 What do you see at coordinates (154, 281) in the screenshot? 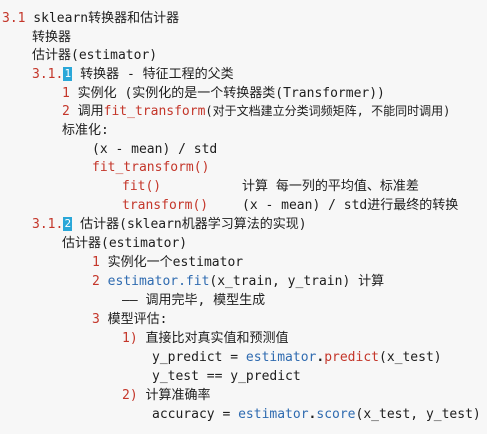
I see `fit-method-code: estimator.fit` at bounding box center [154, 281].